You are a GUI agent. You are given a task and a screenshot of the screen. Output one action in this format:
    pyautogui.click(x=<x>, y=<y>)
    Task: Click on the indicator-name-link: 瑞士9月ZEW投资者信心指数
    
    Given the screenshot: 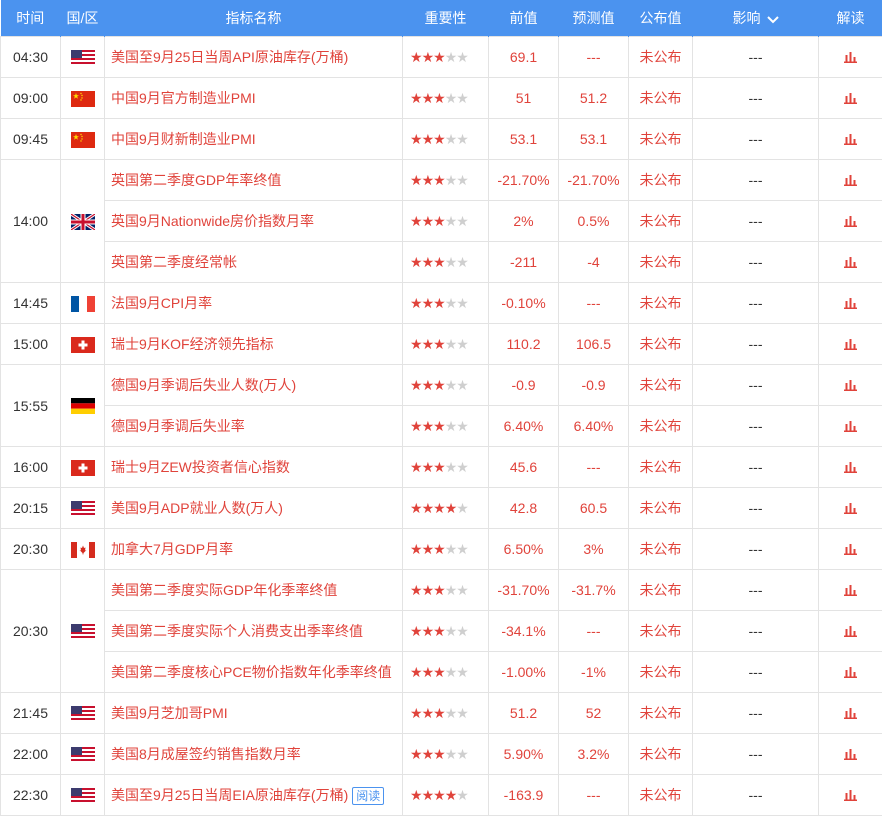 What is the action you would take?
    pyautogui.click(x=200, y=467)
    